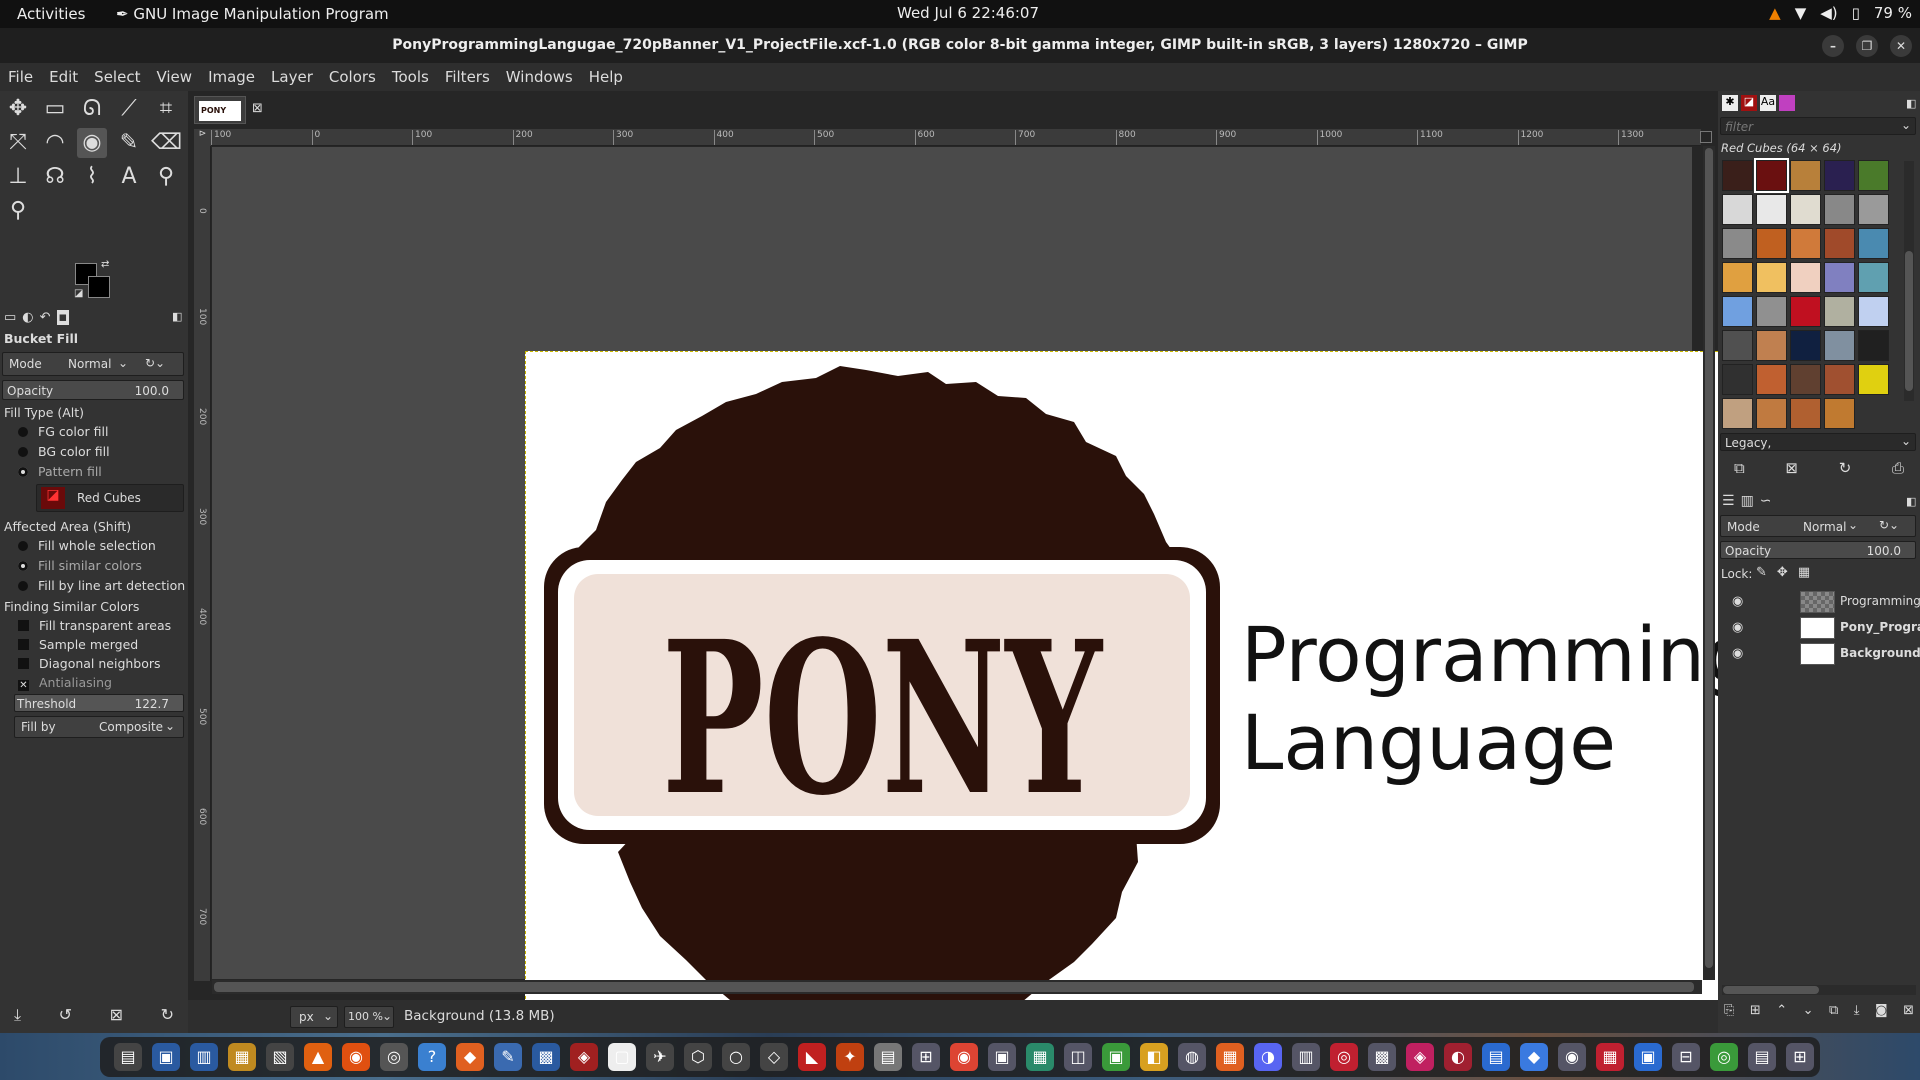 The width and height of the screenshot is (1920, 1080). I want to click on maximize-button: ❐, so click(1867, 46).